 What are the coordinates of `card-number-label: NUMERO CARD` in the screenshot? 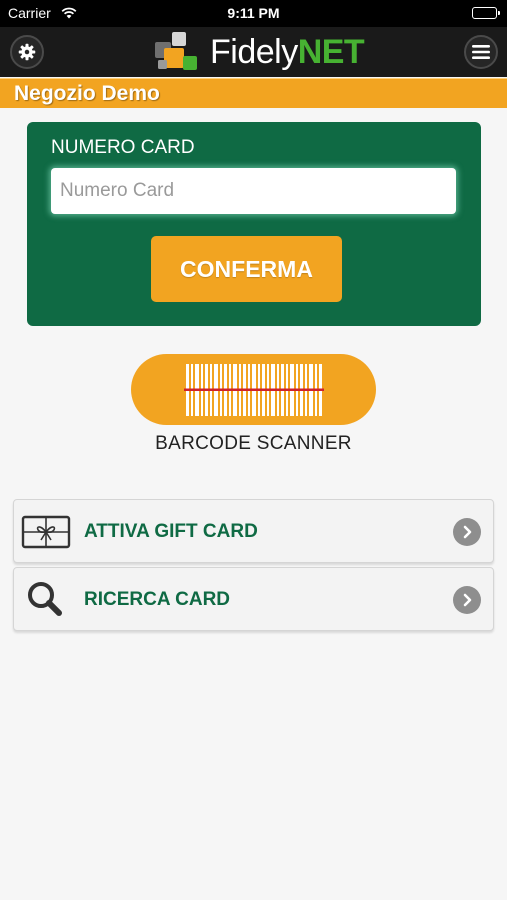 It's located at (123, 147).